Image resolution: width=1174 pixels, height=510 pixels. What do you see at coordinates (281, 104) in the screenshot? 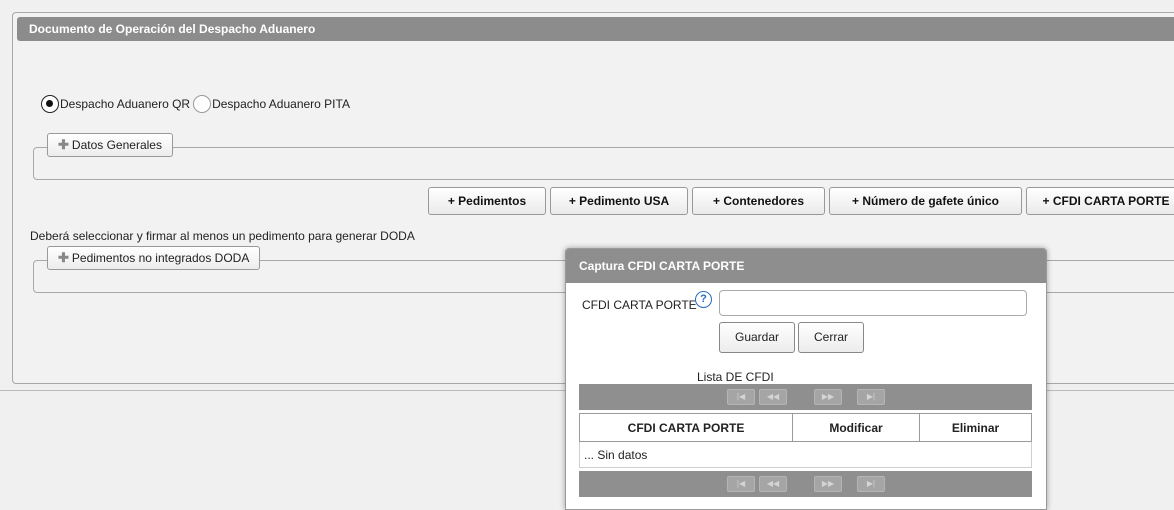
I see `radio-despacho-pita-label: Despacho Aduanero PITA` at bounding box center [281, 104].